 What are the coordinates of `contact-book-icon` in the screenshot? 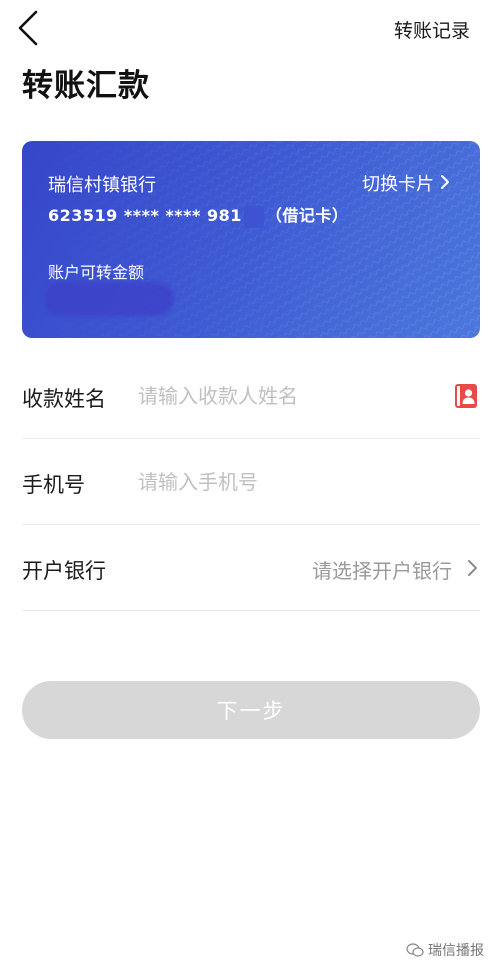 It's located at (466, 396).